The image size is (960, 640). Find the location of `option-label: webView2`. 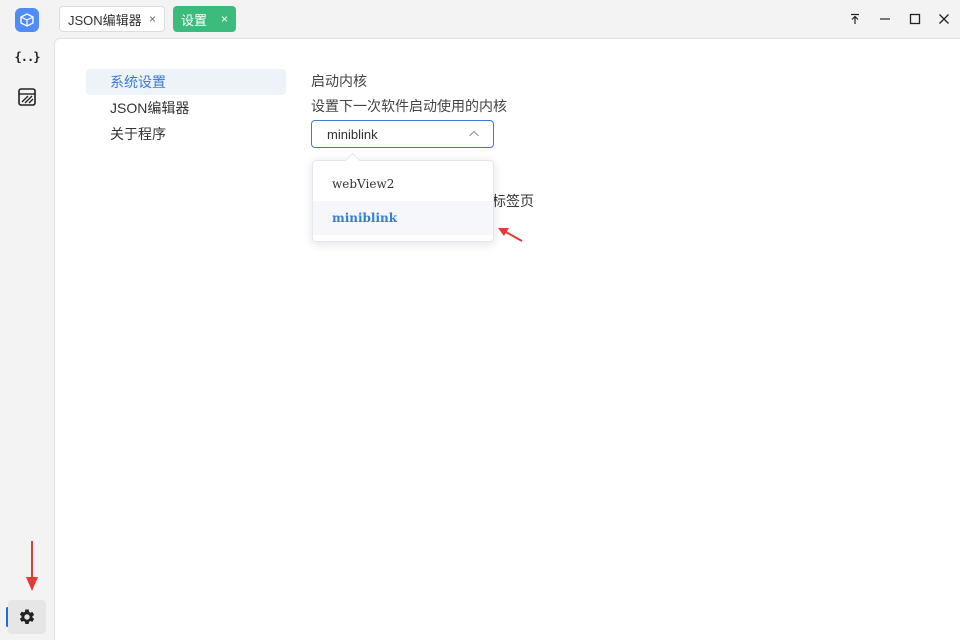

option-label: webView2 is located at coordinates (363, 184).